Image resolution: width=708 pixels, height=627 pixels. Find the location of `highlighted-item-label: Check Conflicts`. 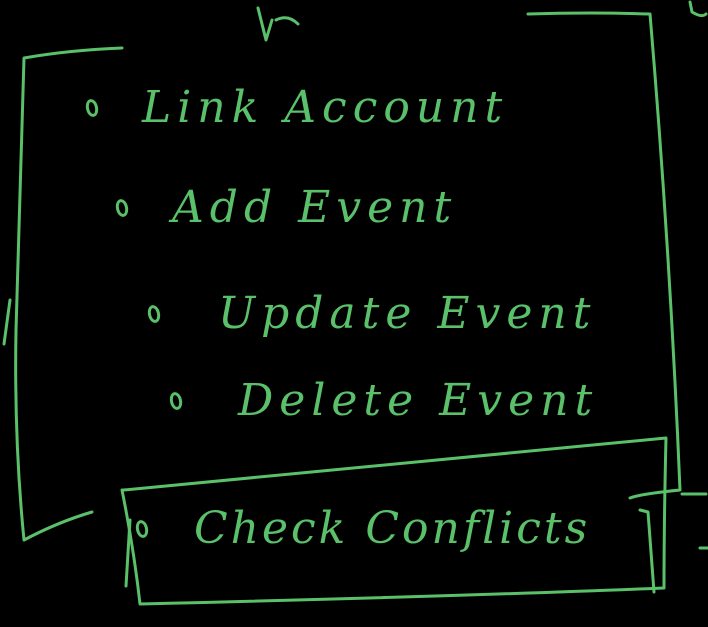

highlighted-item-label: Check Conflicts is located at coordinates (392, 528).